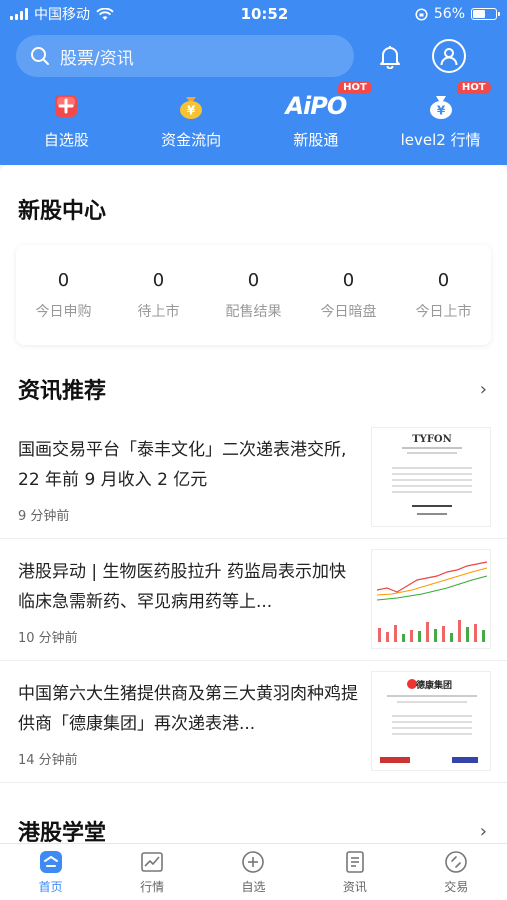 This screenshot has width=507, height=900. What do you see at coordinates (253, 829) in the screenshot?
I see `hk-school-header: 港股学堂 ›` at bounding box center [253, 829].